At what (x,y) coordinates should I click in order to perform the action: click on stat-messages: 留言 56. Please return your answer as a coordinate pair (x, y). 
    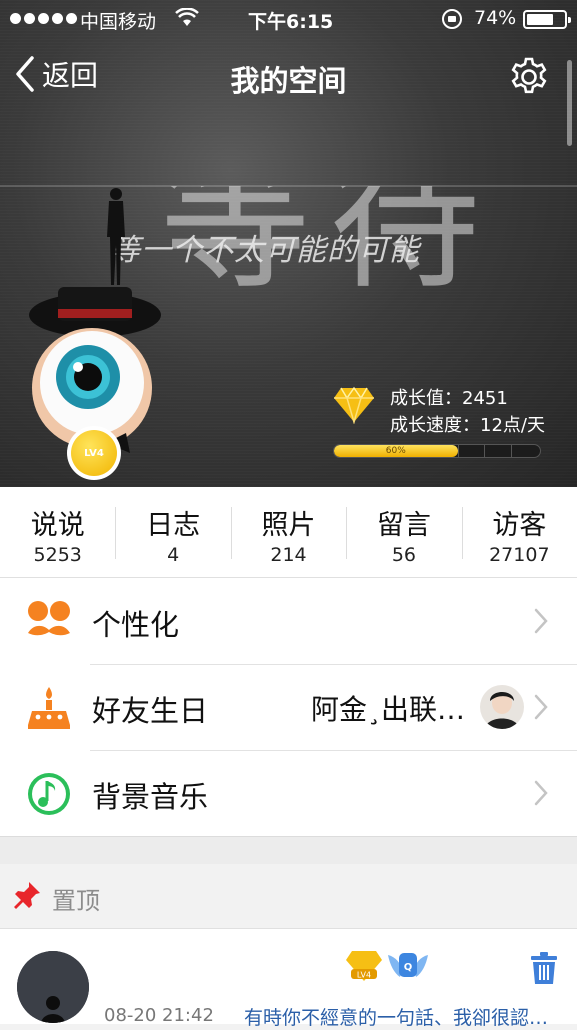
    Looking at the image, I should click on (403, 532).